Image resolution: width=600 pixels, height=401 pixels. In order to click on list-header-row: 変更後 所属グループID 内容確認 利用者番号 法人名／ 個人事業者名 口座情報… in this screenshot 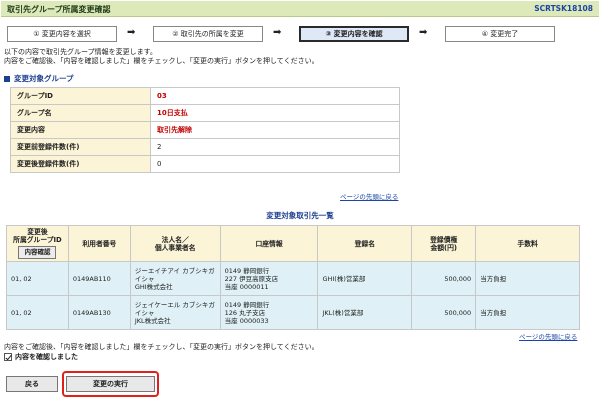, I will do `click(293, 243)`.